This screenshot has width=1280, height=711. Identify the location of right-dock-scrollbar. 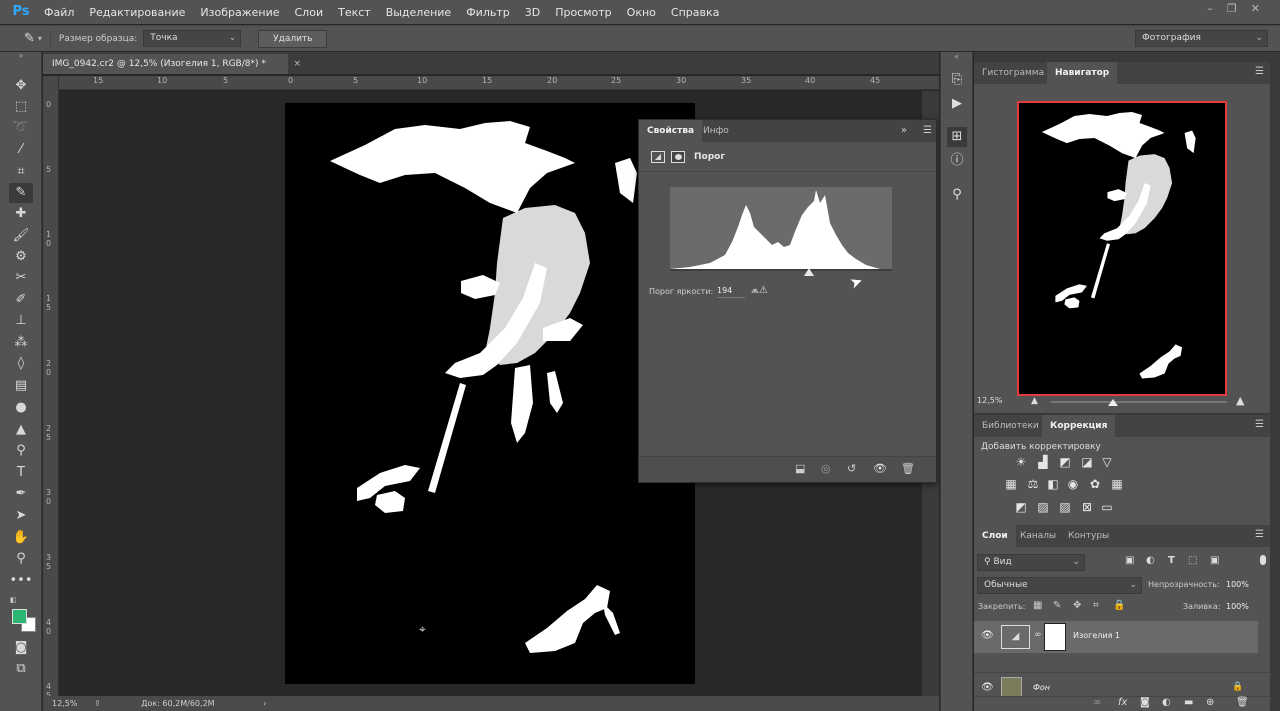
(1275, 381).